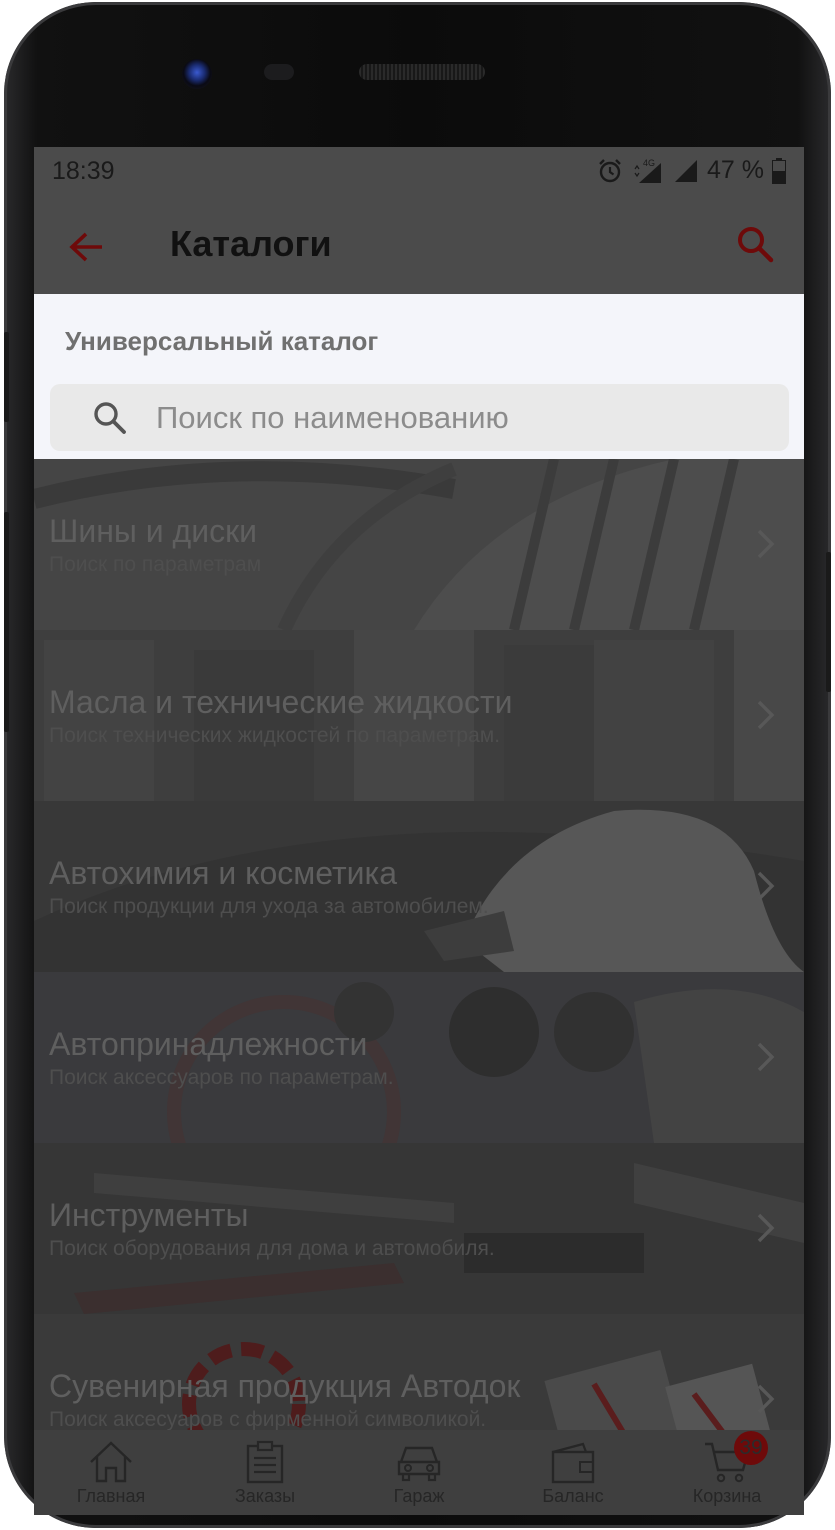 This screenshot has width=835, height=1530. I want to click on tab-cart: Корзина 39, so click(727, 1472).